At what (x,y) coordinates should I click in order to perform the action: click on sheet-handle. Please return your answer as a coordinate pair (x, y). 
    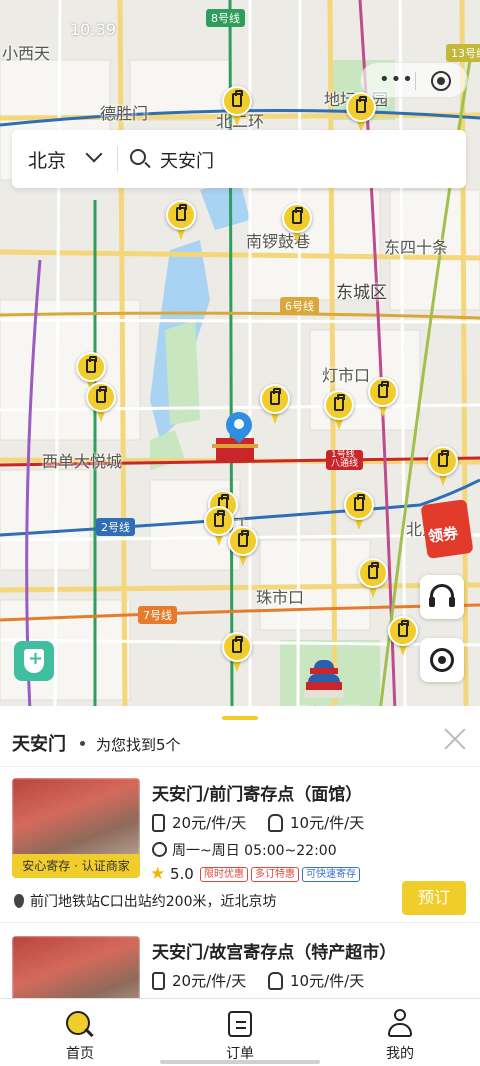
    Looking at the image, I should click on (240, 718).